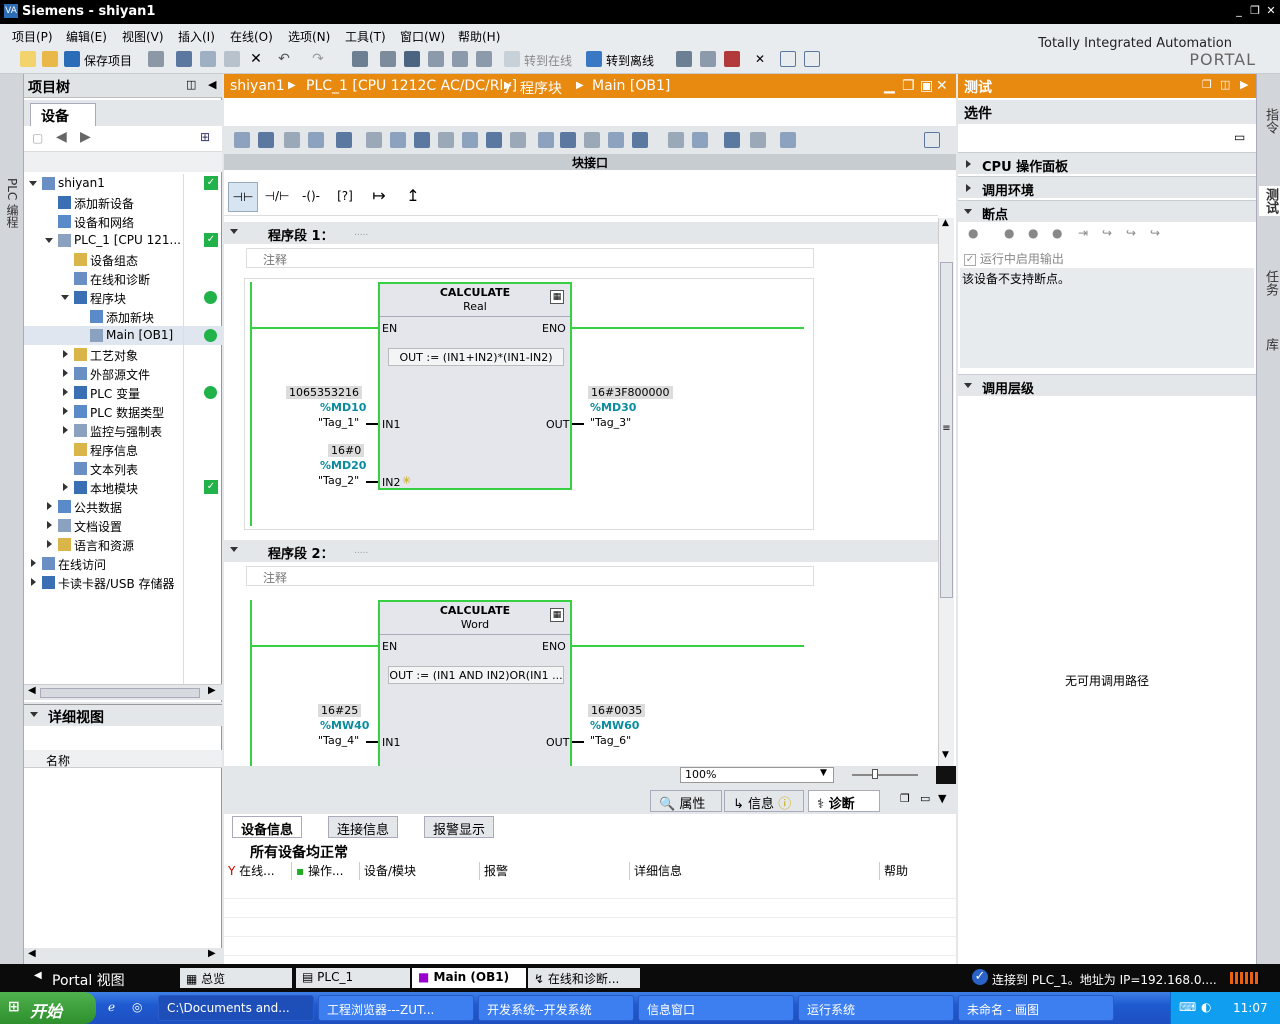 The image size is (1280, 1024). What do you see at coordinates (469, 978) in the screenshot?
I see `status-tab-main: ■ Main (OB1)` at bounding box center [469, 978].